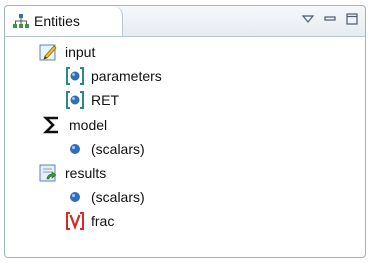 Image resolution: width=370 pixels, height=263 pixels. Describe the element at coordinates (49, 173) in the screenshot. I see `results-icon` at that location.